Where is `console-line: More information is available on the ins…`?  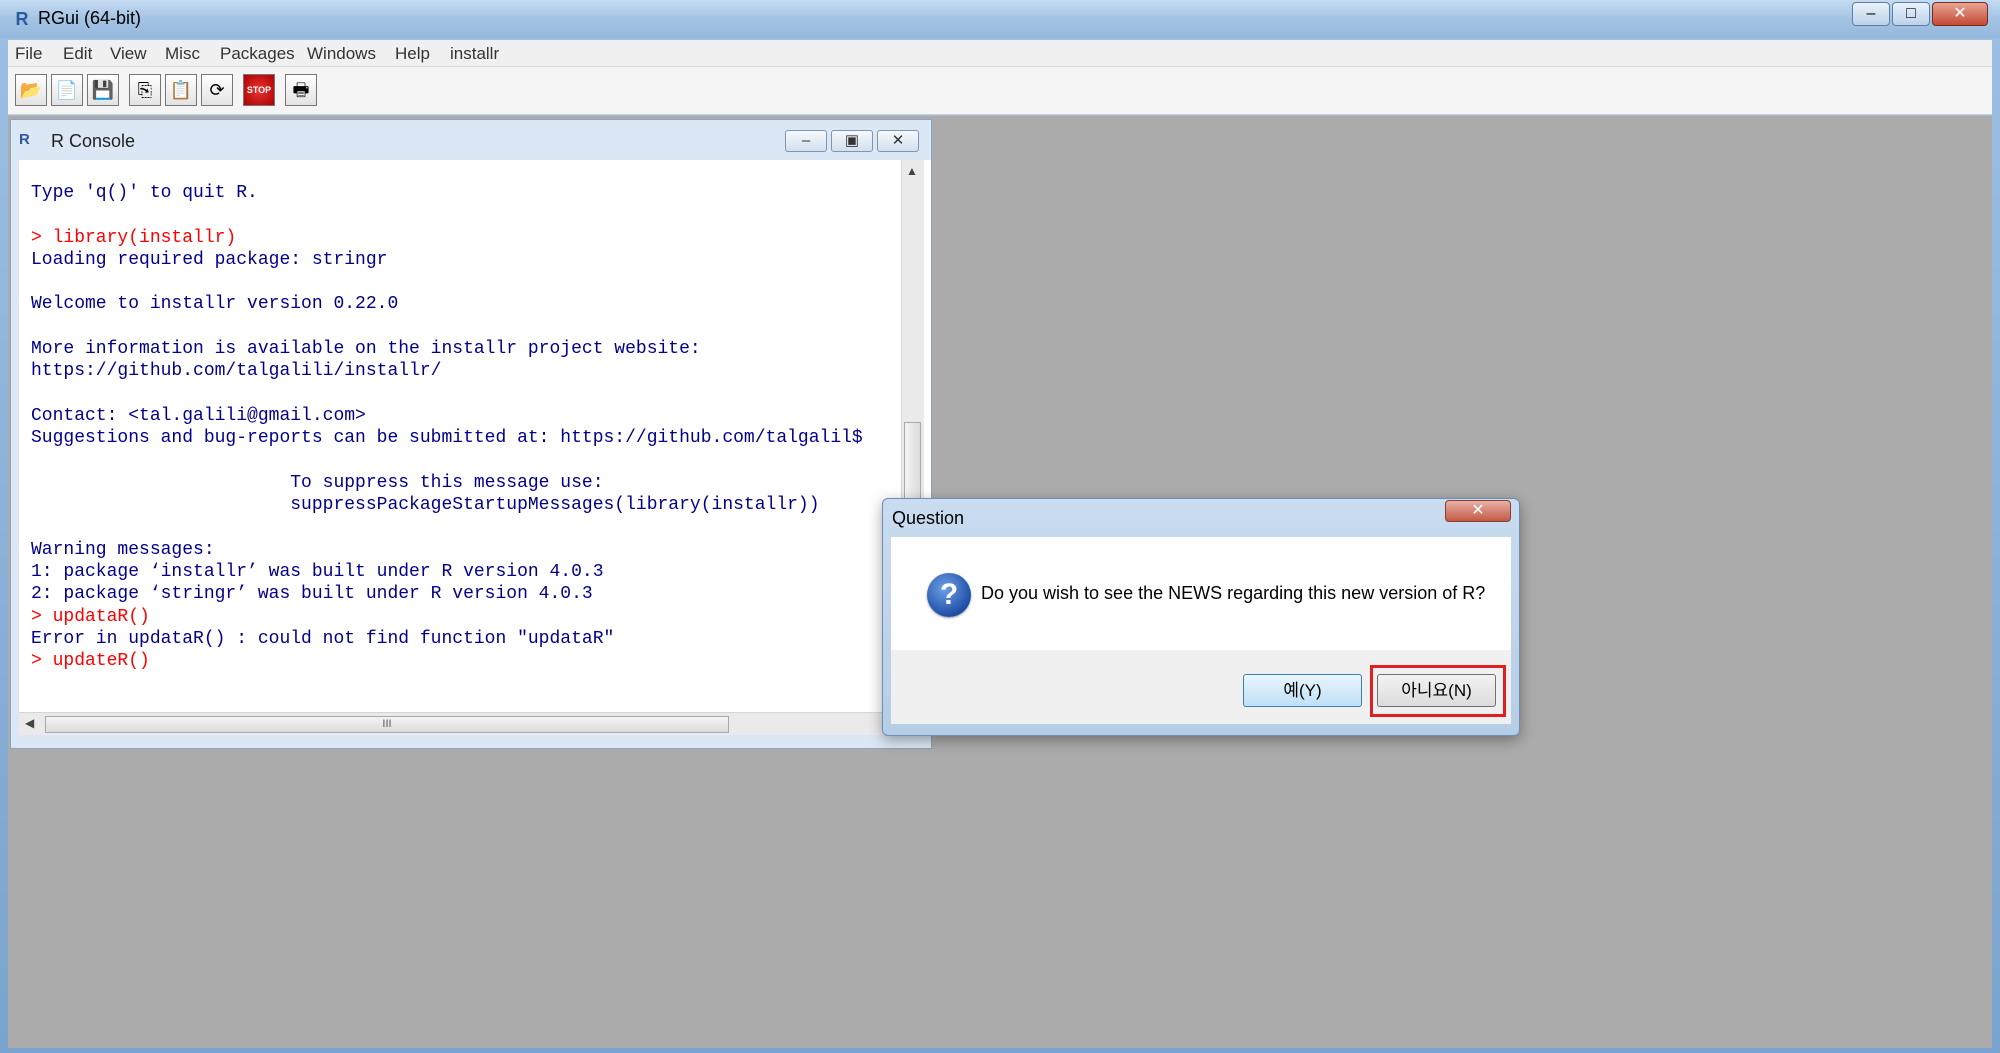 console-line: More information is available on the ins… is located at coordinates (366, 349).